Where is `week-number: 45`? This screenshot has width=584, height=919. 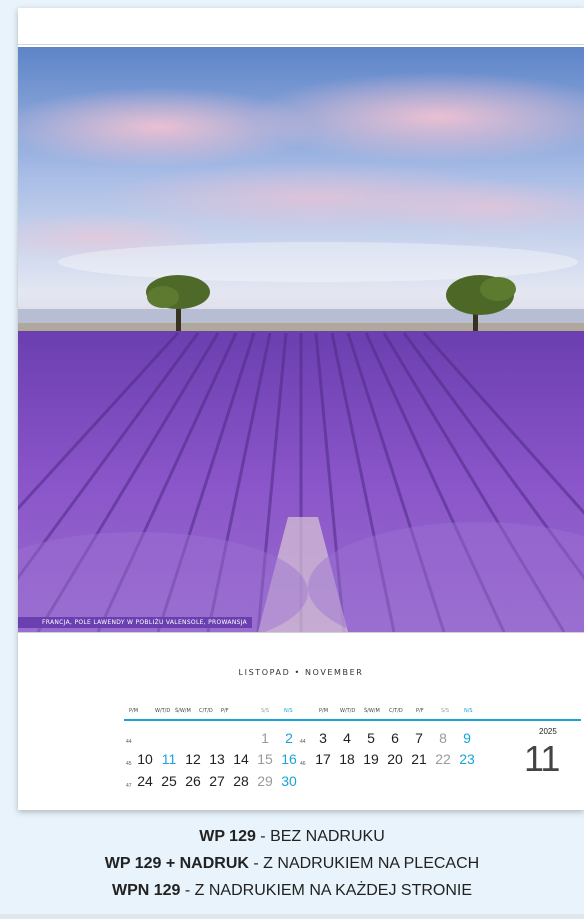 week-number: 45 is located at coordinates (129, 764).